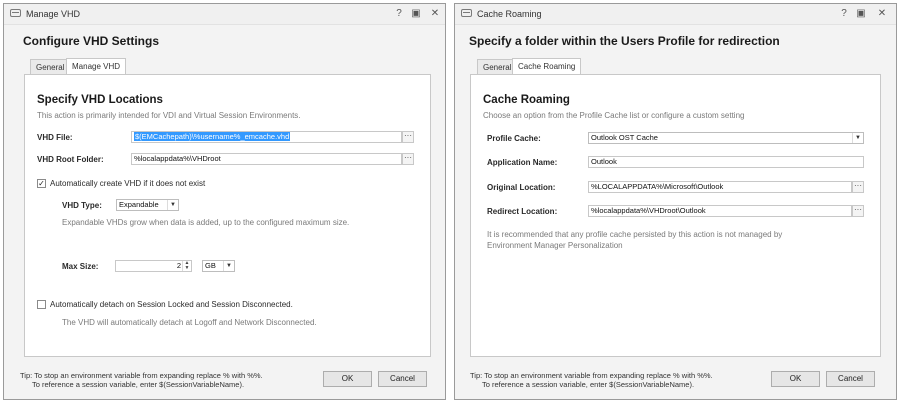 This screenshot has width=900, height=405. I want to click on note-line-2: Environment Manager Personalization, so click(555, 245).